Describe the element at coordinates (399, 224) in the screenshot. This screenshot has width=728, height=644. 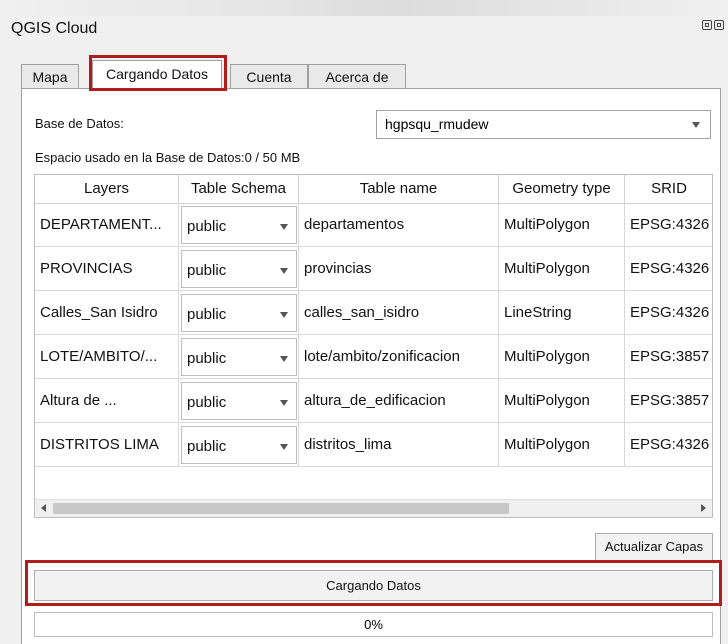
I see `cell-table-name: departamentos` at that location.